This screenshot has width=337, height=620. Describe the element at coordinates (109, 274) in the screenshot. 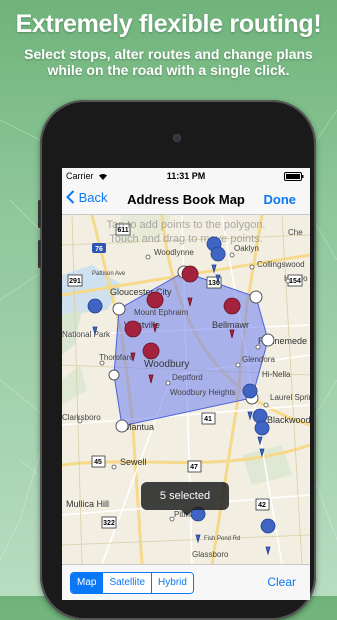

I see `map-label: Pattison Ave` at that location.